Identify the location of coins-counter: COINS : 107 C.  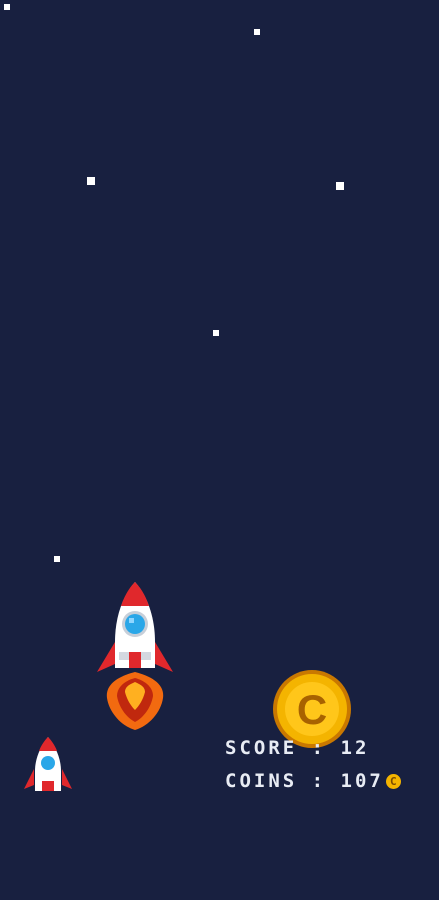
(313, 781).